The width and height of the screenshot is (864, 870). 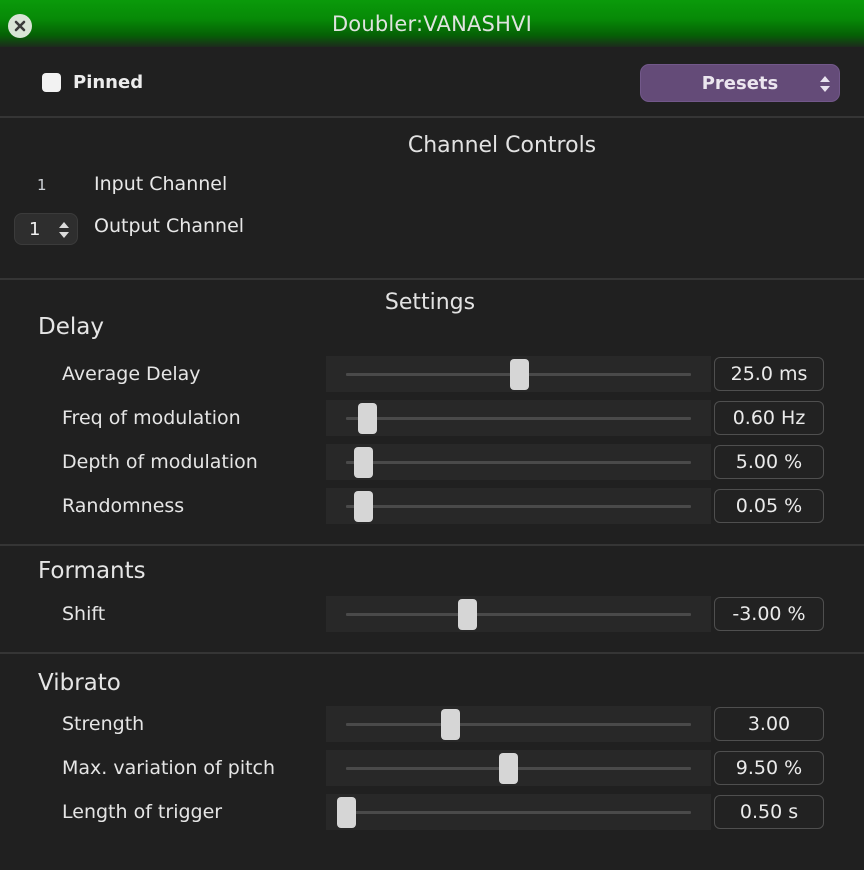 I want to click on output-channel-stepper: 1, so click(x=46, y=229).